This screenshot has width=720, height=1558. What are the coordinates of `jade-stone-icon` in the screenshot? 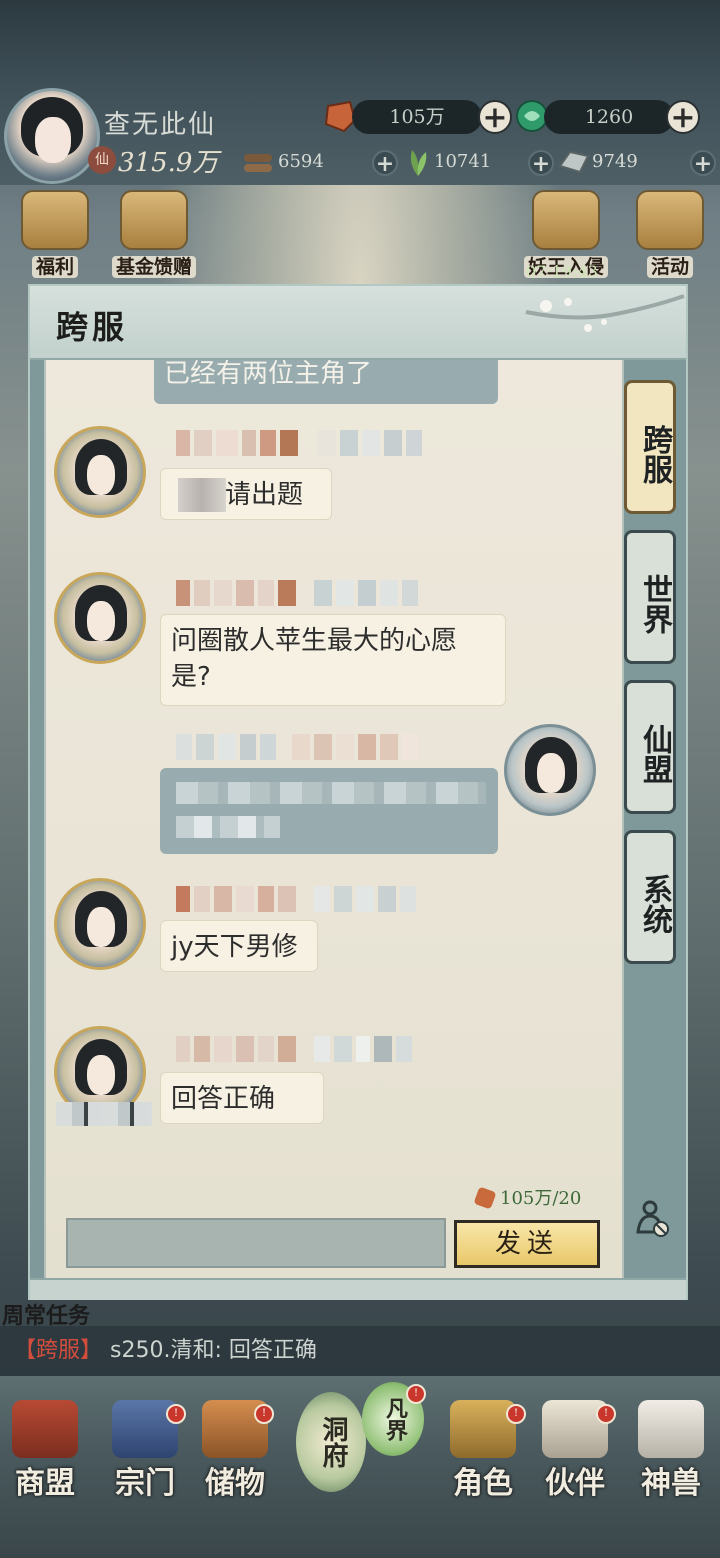 It's located at (485, 1198).